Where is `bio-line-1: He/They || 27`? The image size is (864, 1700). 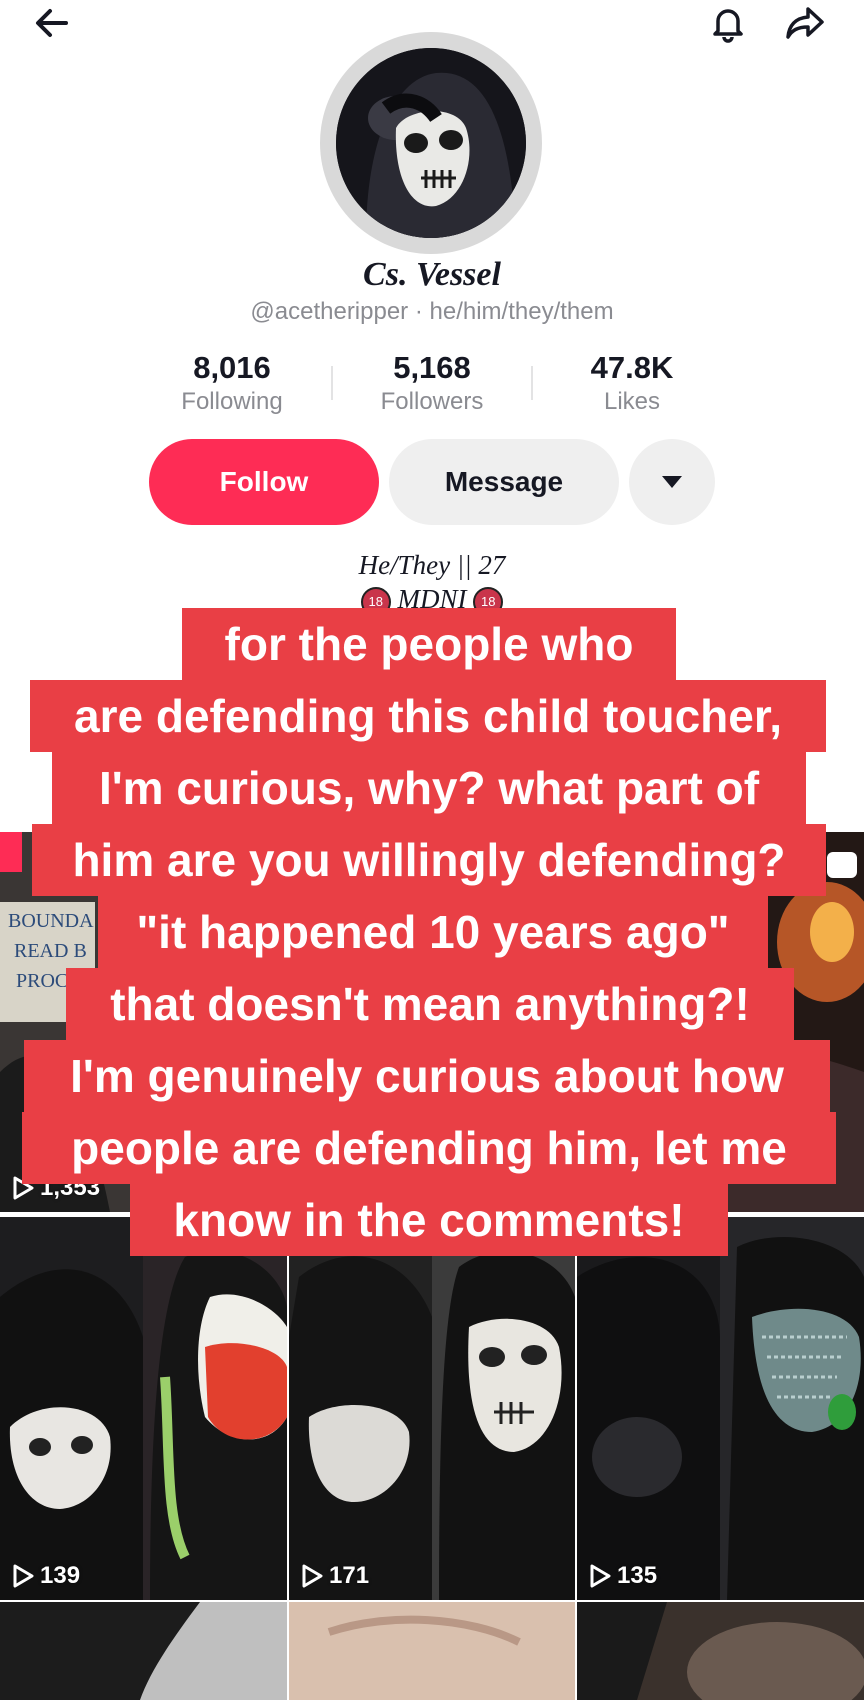 bio-line-1: He/They || 27 is located at coordinates (432, 565).